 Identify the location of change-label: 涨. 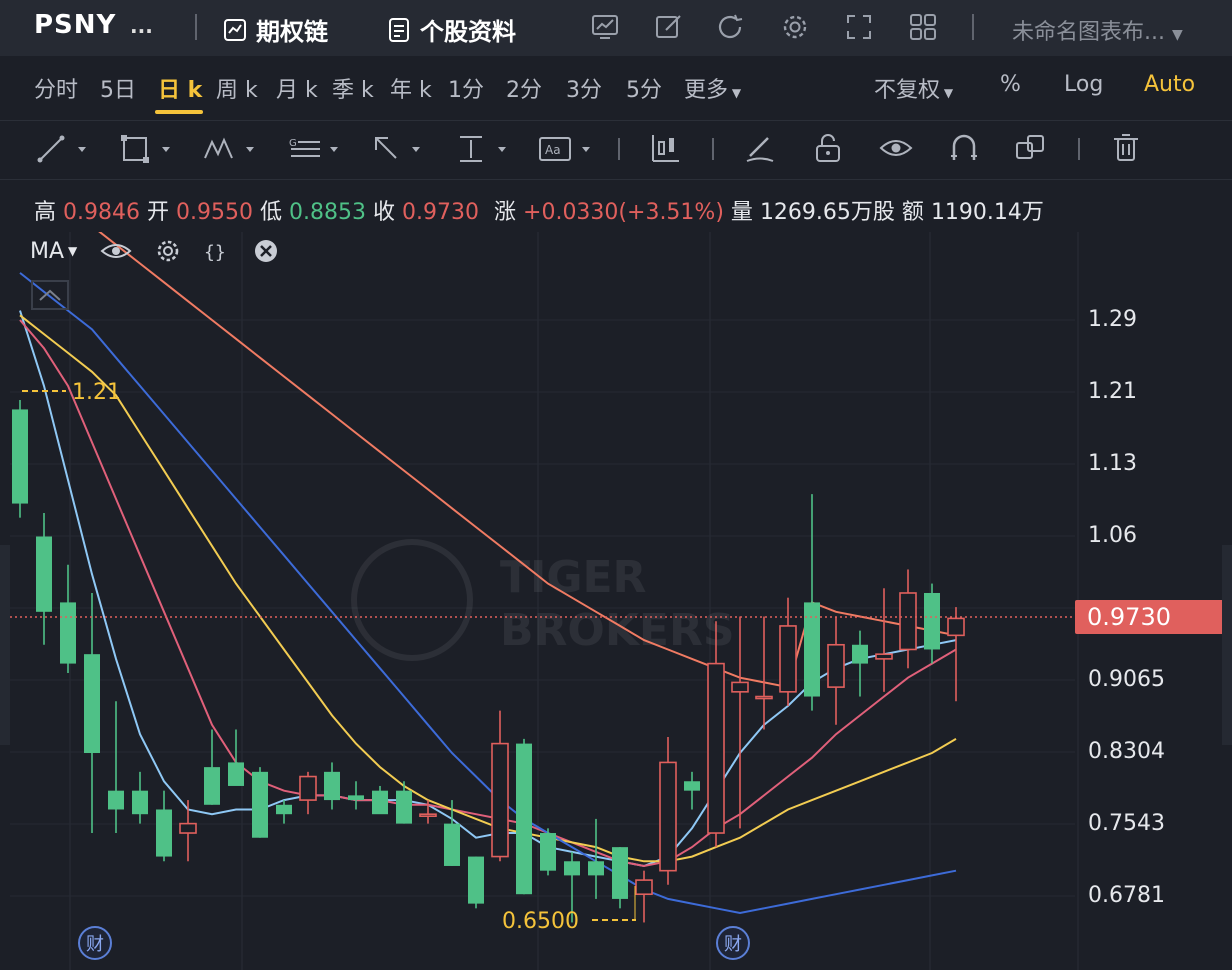
(505, 212).